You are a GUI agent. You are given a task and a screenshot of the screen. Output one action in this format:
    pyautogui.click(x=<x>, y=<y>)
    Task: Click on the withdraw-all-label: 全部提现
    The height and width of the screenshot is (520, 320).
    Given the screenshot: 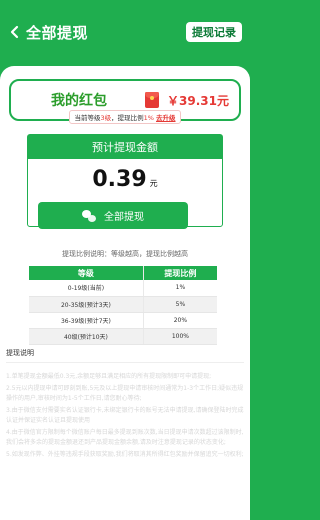 What is the action you would take?
    pyautogui.click(x=124, y=217)
    